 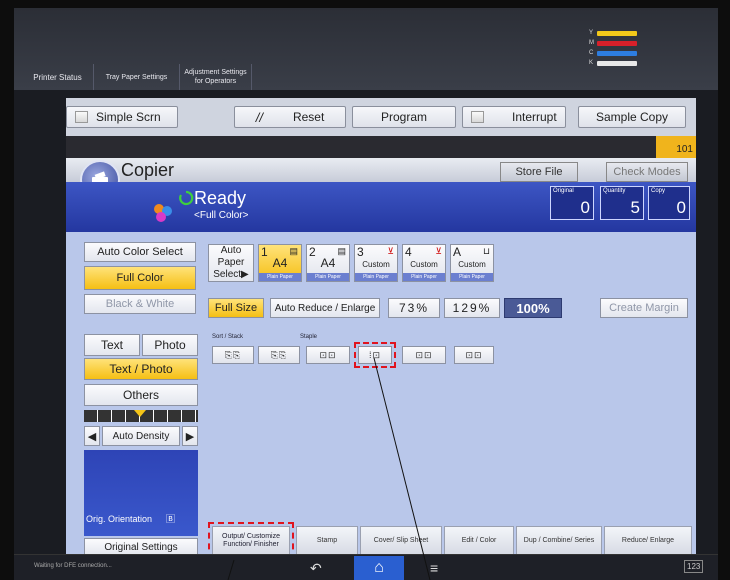 I want to click on callout-lines, so click(x=329, y=468).